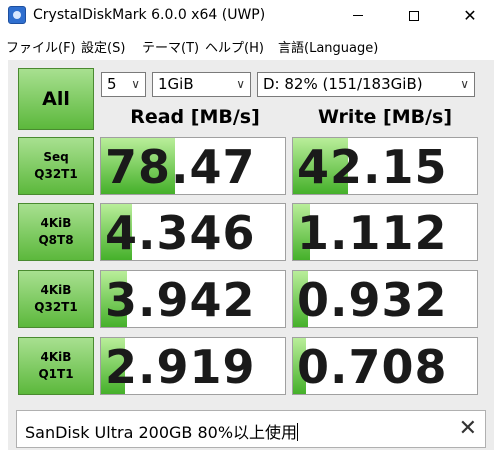 This screenshot has width=502, height=458. What do you see at coordinates (17, 15) in the screenshot?
I see `app-disk-icon` at bounding box center [17, 15].